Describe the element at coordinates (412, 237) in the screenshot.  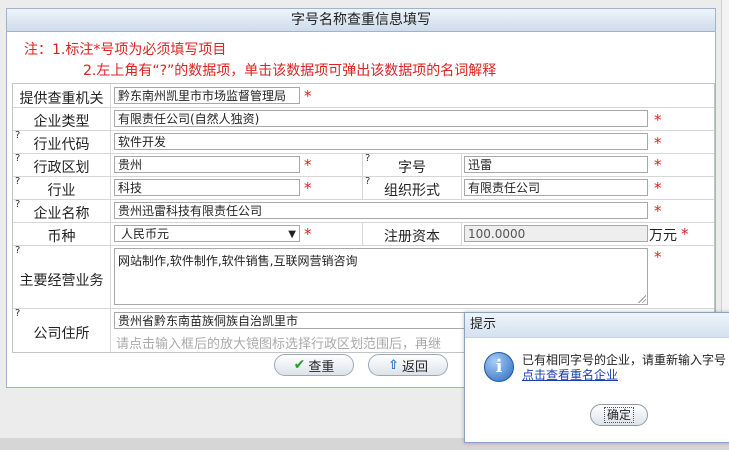
I see `capital-label: 注册资本` at that location.